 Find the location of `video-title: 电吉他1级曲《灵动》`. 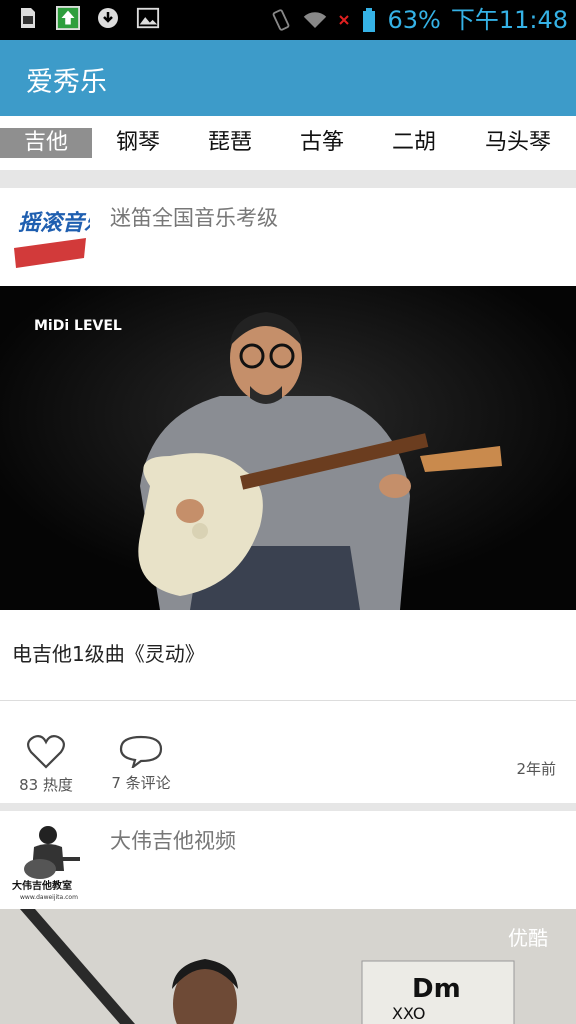

video-title: 电吉他1级曲《灵动》 is located at coordinates (108, 652).